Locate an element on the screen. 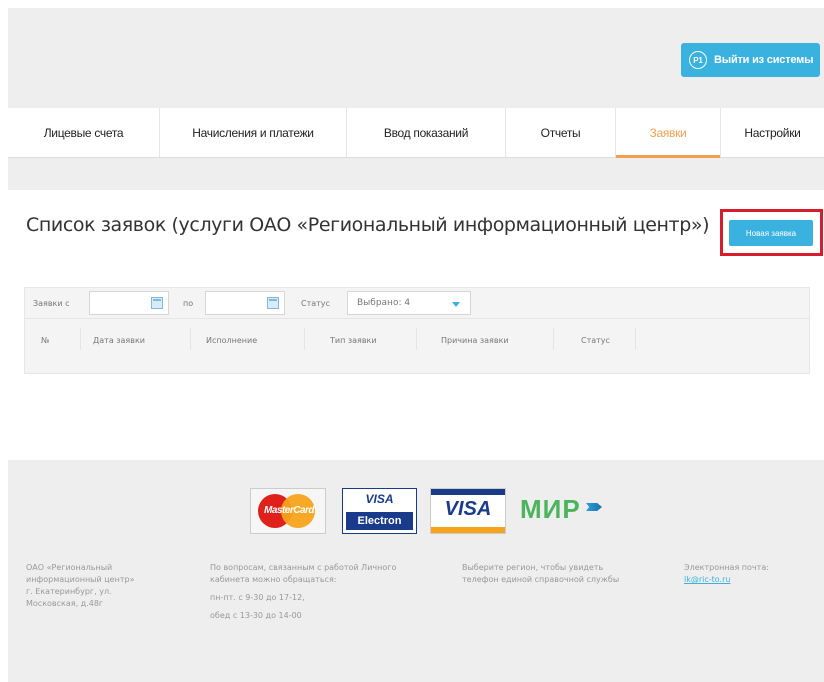 The width and height of the screenshot is (824, 682). mir-logo: МИР is located at coordinates (561, 511).